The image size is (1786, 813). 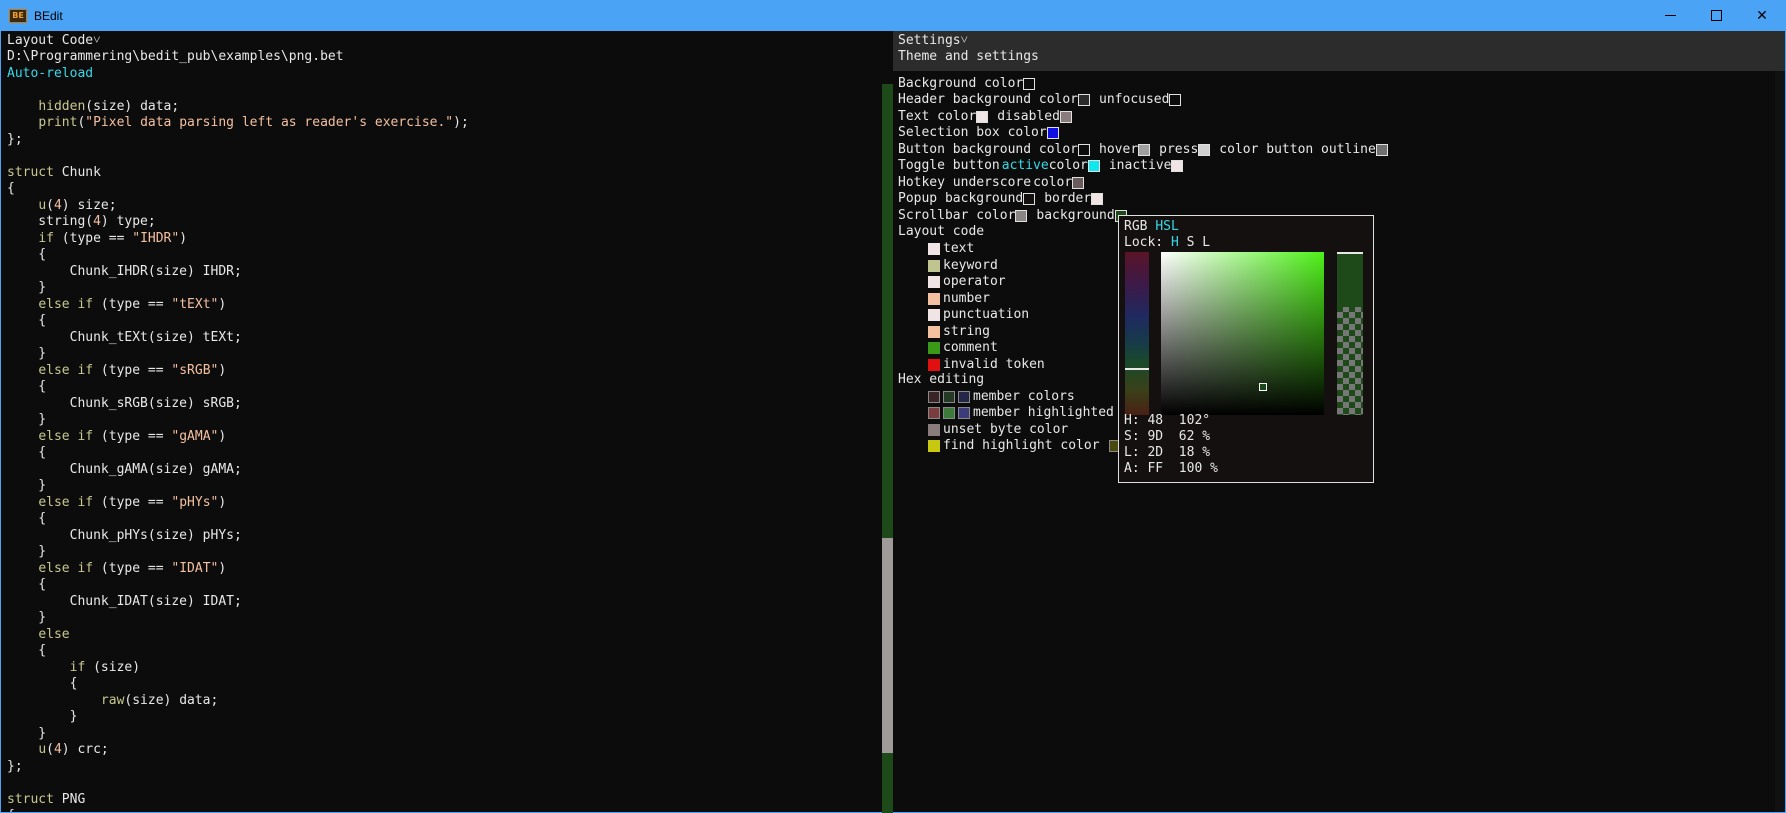 I want to click on code-line: else if (type == "sRGB"), so click(x=238, y=371).